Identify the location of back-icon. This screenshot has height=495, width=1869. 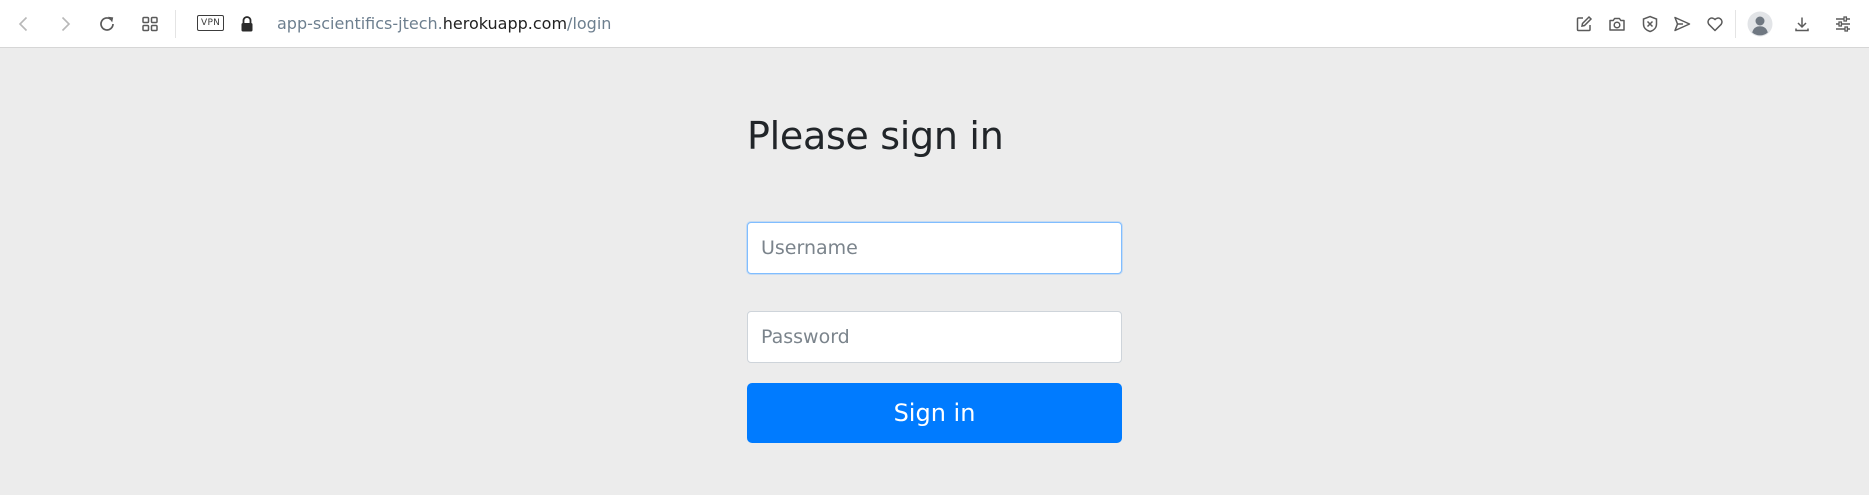
(24, 24).